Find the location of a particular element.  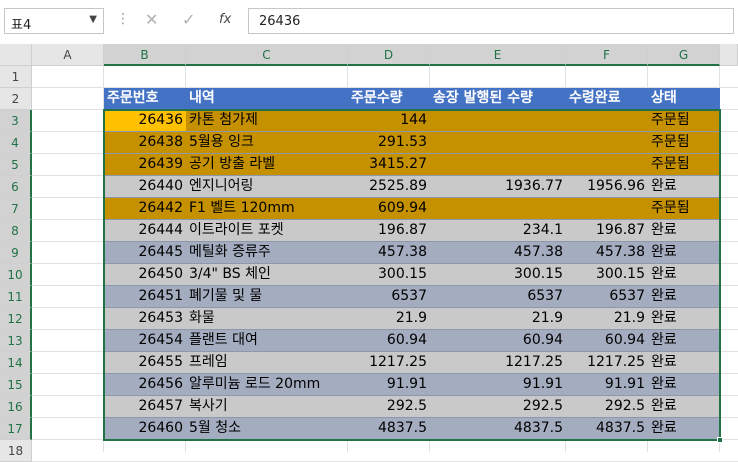

table-cell: 플랜트 대여 is located at coordinates (267, 341).